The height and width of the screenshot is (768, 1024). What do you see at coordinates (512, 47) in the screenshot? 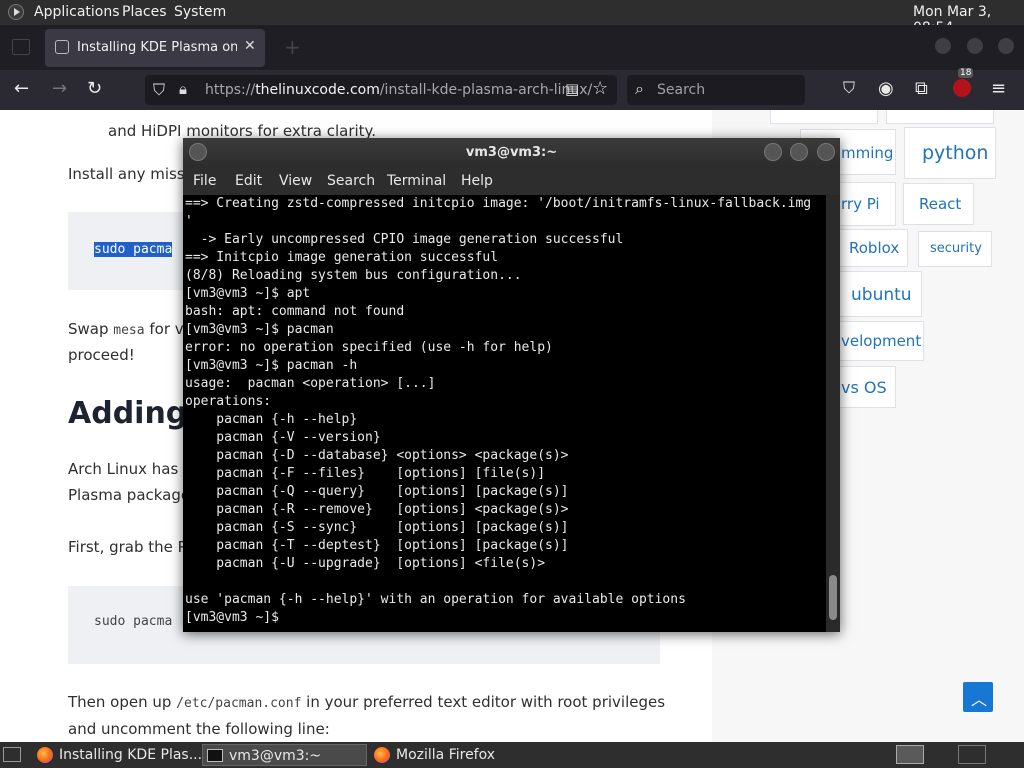
I see `browser-tab-bar: Installing KDE Plasma on Ar ✕ +` at bounding box center [512, 47].